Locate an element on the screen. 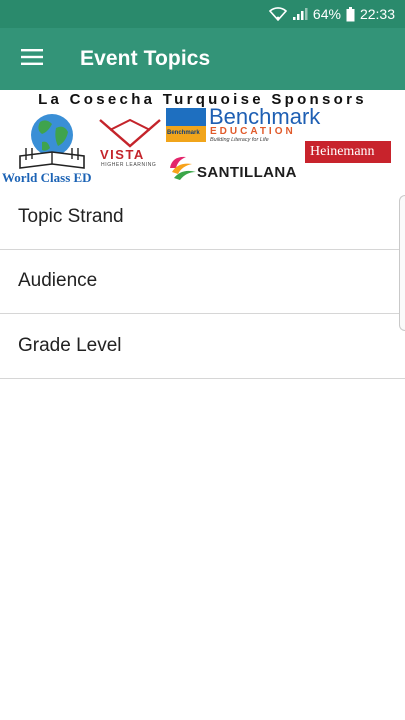 The image size is (405, 720). vista-logo: VISTA HIGHER LEARNING is located at coordinates (130, 142).